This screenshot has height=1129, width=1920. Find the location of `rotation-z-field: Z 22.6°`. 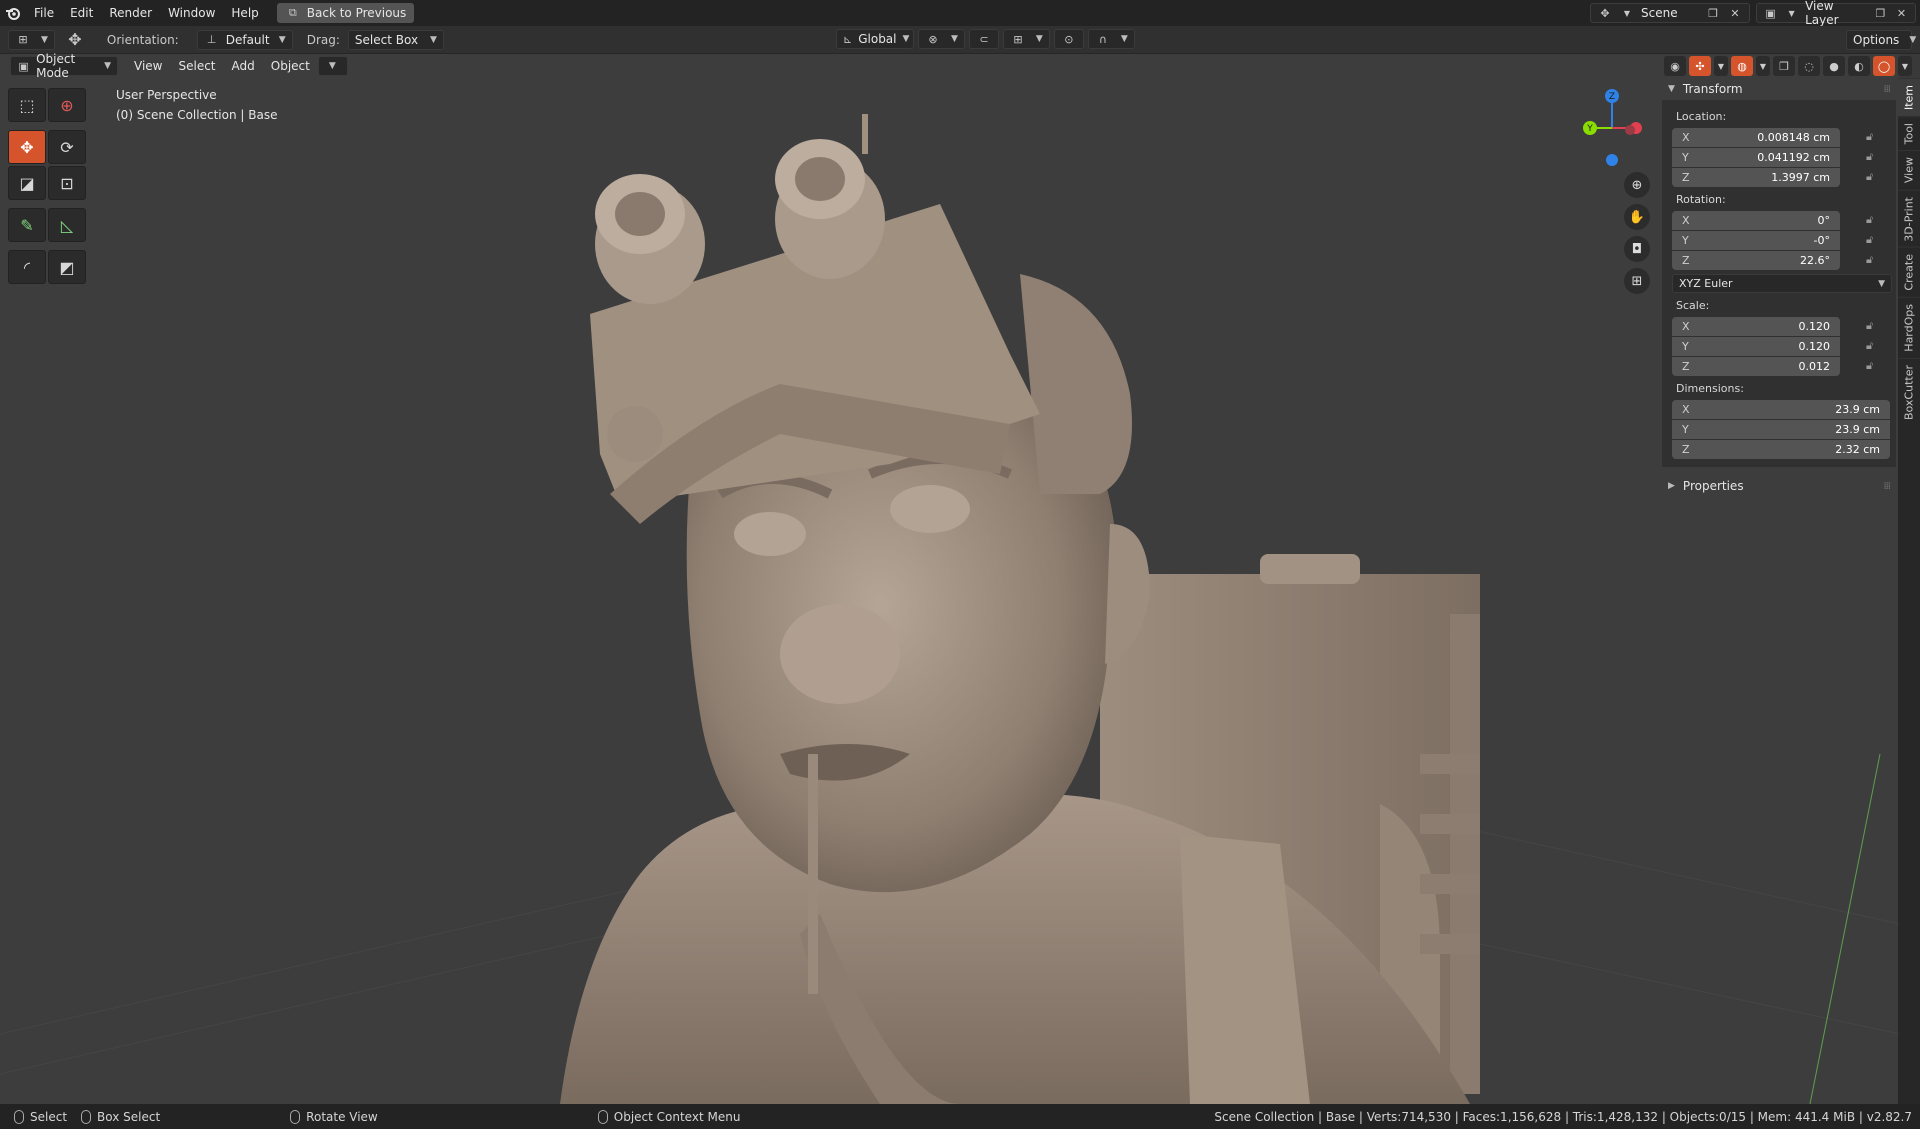

rotation-z-field: Z 22.6° is located at coordinates (1756, 260).